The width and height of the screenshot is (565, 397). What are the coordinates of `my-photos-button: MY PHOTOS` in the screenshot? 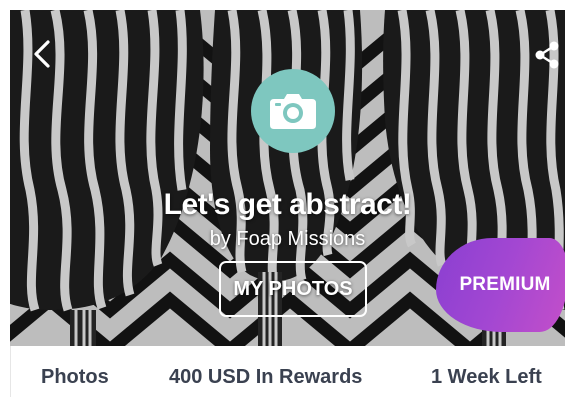 It's located at (293, 289).